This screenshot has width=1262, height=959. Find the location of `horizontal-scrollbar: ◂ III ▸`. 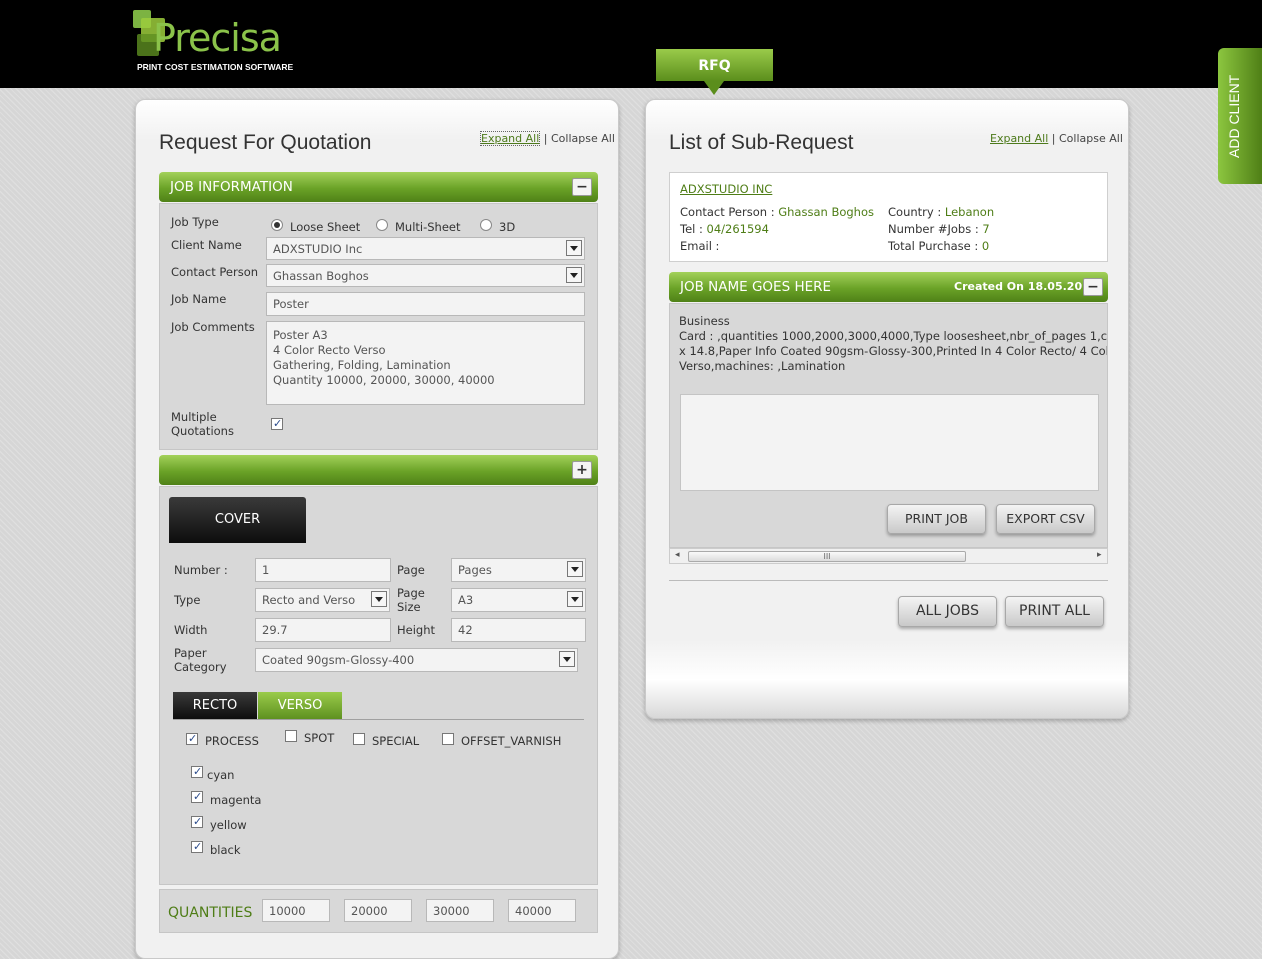

horizontal-scrollbar: ◂ III ▸ is located at coordinates (888, 556).